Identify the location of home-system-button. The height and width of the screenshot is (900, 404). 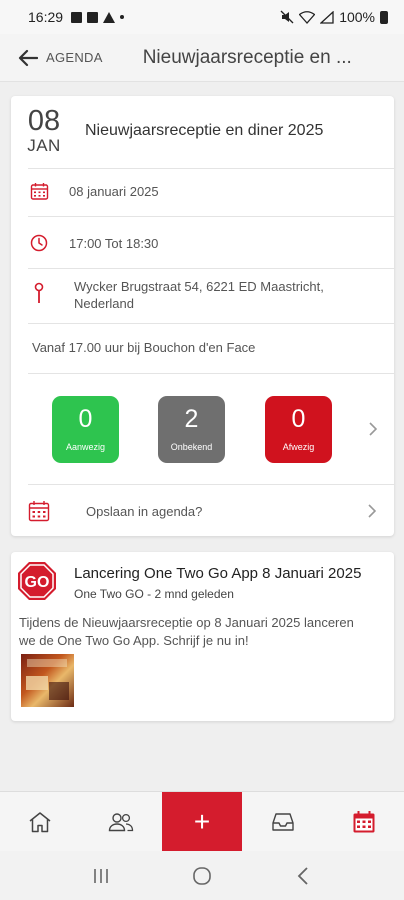
(202, 876).